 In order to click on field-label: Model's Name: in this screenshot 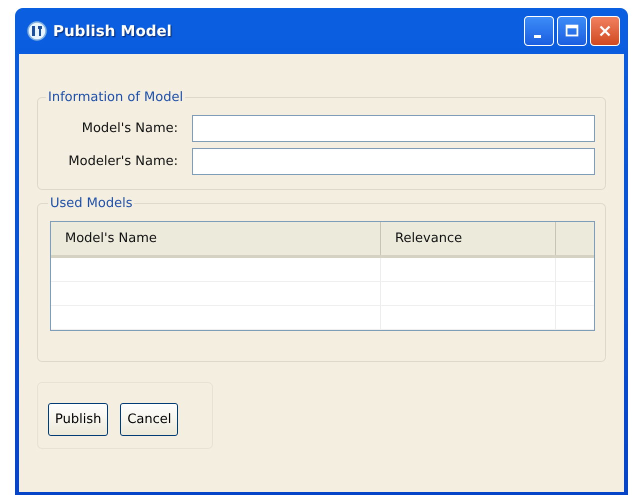, I will do `click(129, 128)`.